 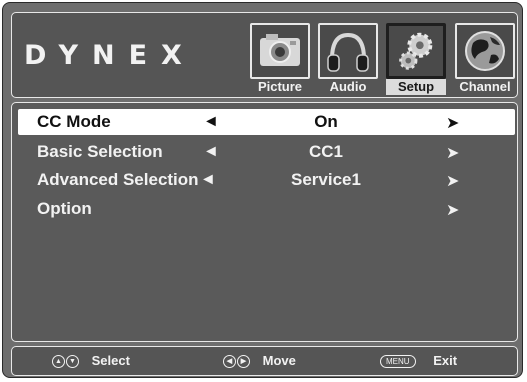 I want to click on dynex-logo: DYNEX, so click(x=110, y=55).